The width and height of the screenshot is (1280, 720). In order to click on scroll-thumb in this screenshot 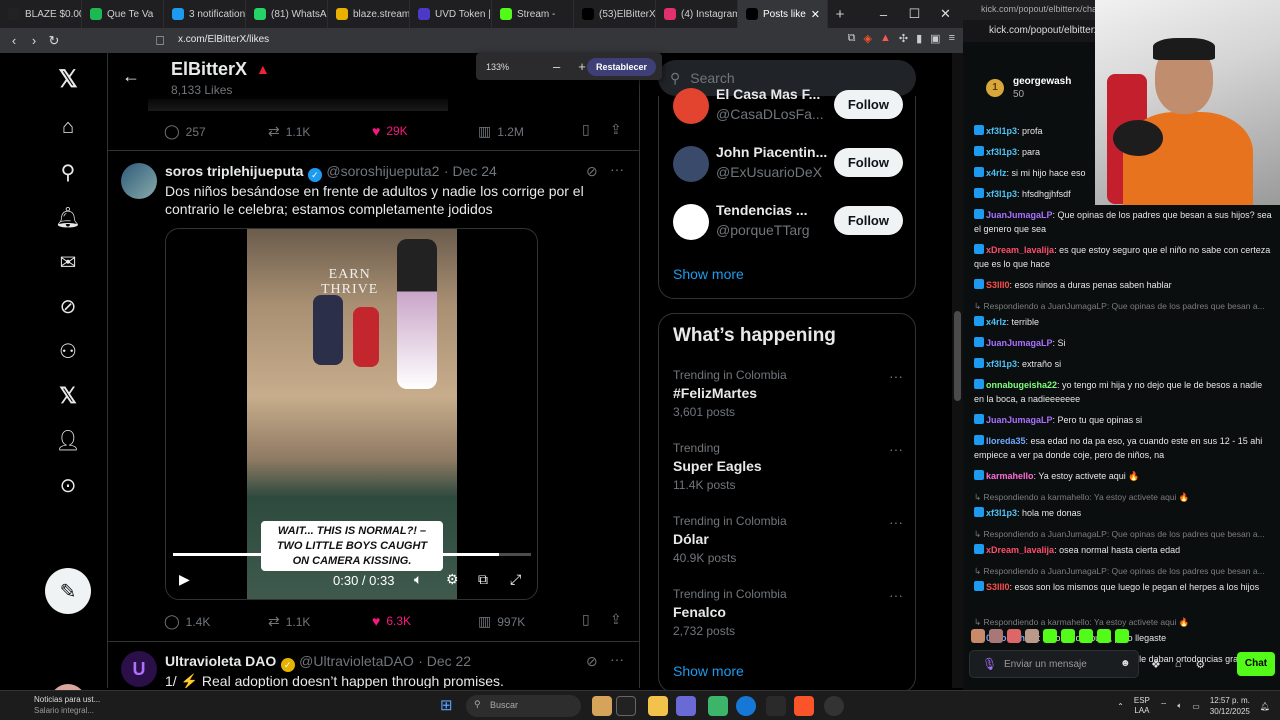, I will do `click(957, 356)`.